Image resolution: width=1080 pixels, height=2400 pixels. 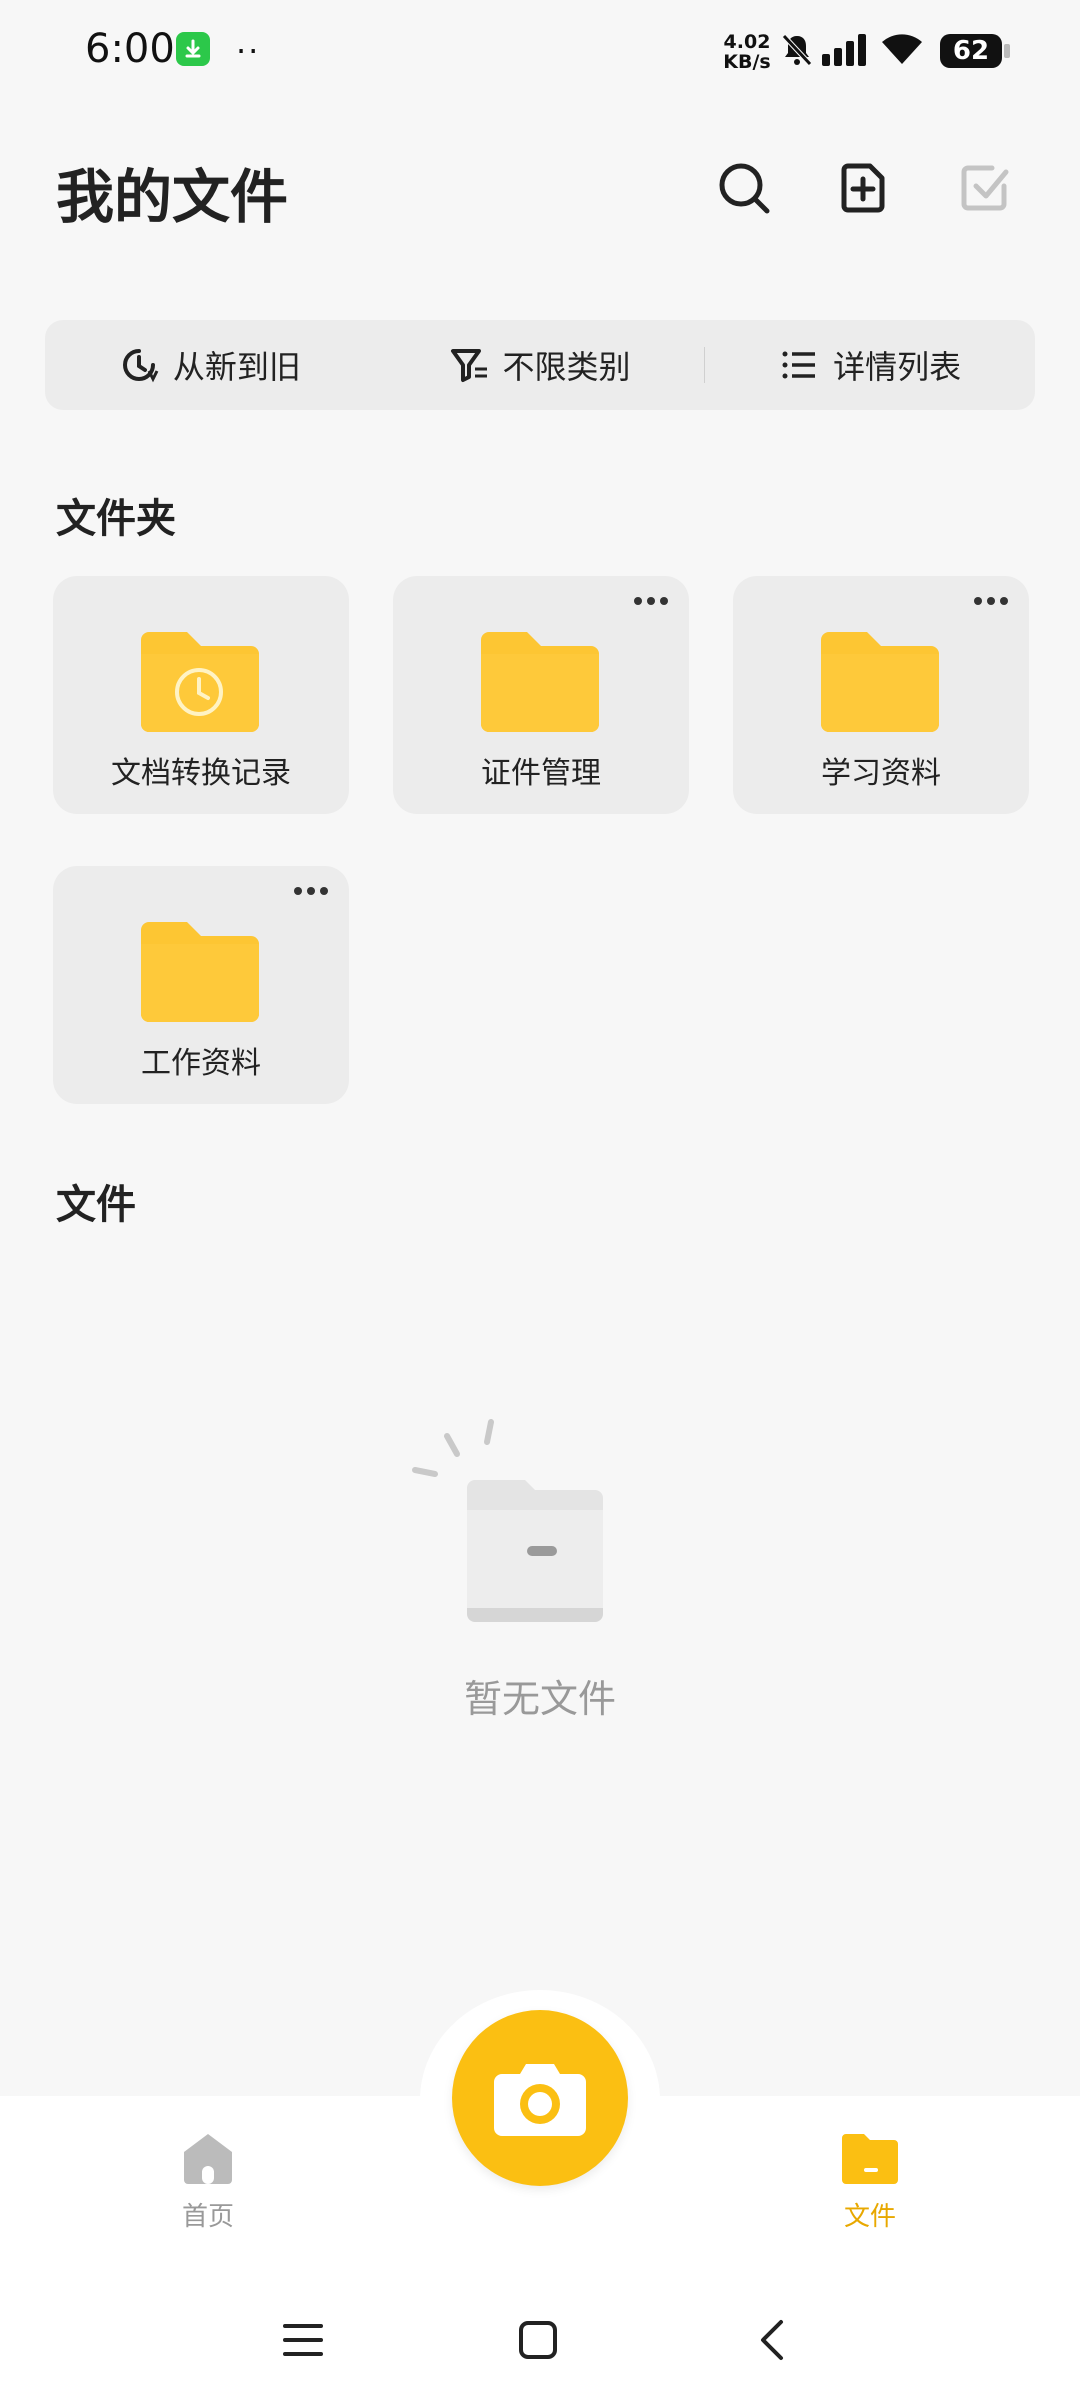 What do you see at coordinates (96, 1205) in the screenshot?
I see `files-section-title: 文件` at bounding box center [96, 1205].